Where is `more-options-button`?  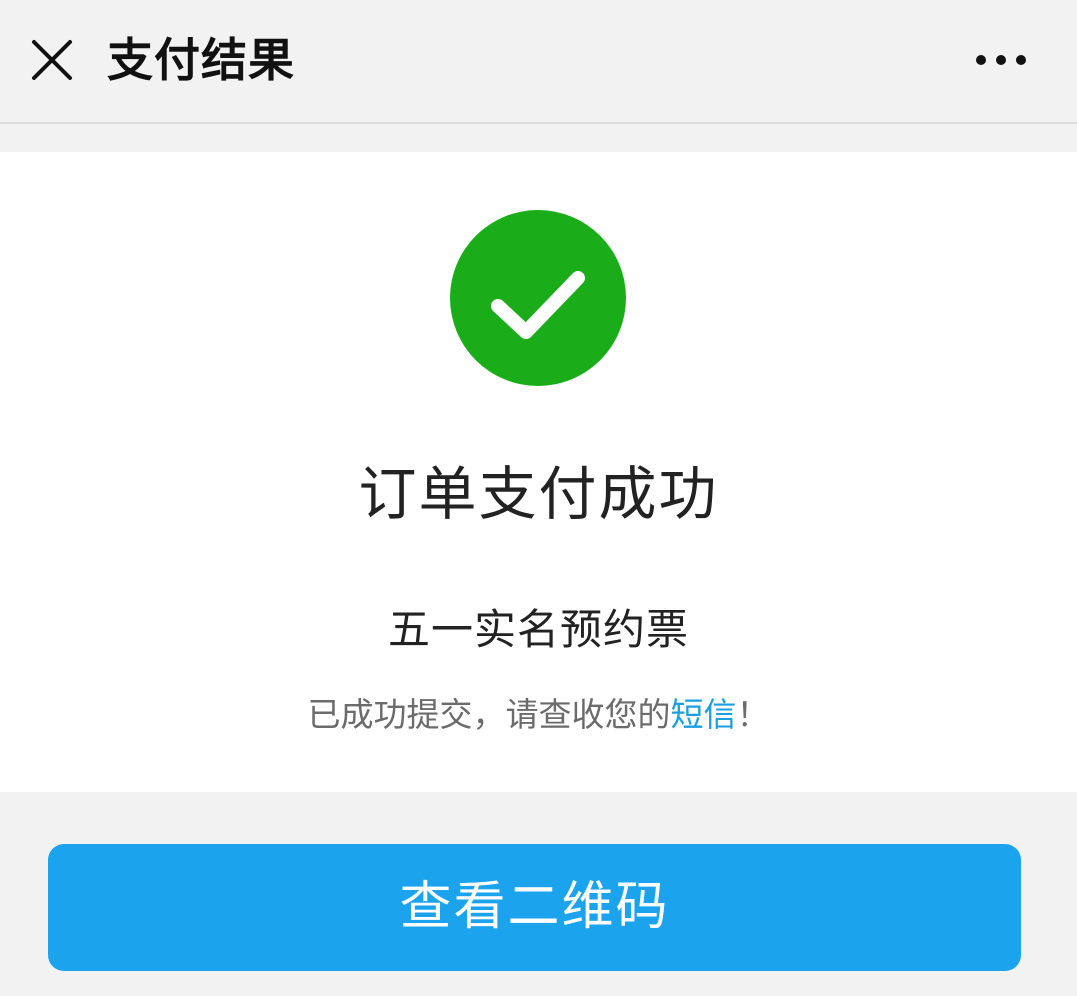
more-options-button is located at coordinates (1001, 60).